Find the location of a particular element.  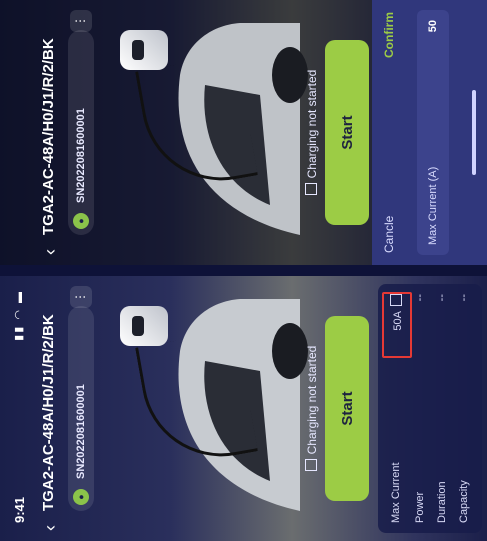

max-current-field: Max Current (A) 50 is located at coordinates (433, 132).